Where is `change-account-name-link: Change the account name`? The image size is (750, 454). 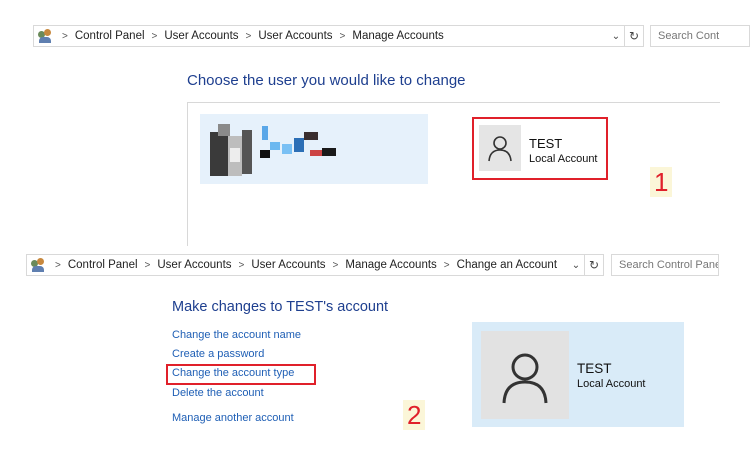
change-account-name-link: Change the account name is located at coordinates (236, 335).